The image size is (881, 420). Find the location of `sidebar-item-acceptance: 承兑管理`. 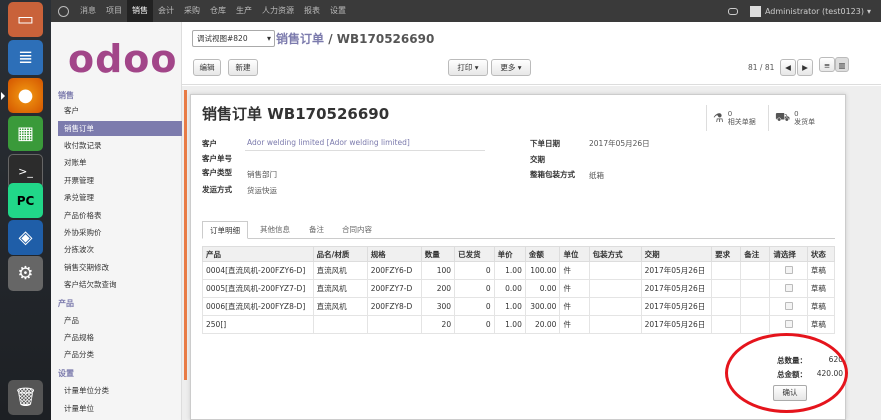

sidebar-item-acceptance: 承兑管理 is located at coordinates (123, 197).